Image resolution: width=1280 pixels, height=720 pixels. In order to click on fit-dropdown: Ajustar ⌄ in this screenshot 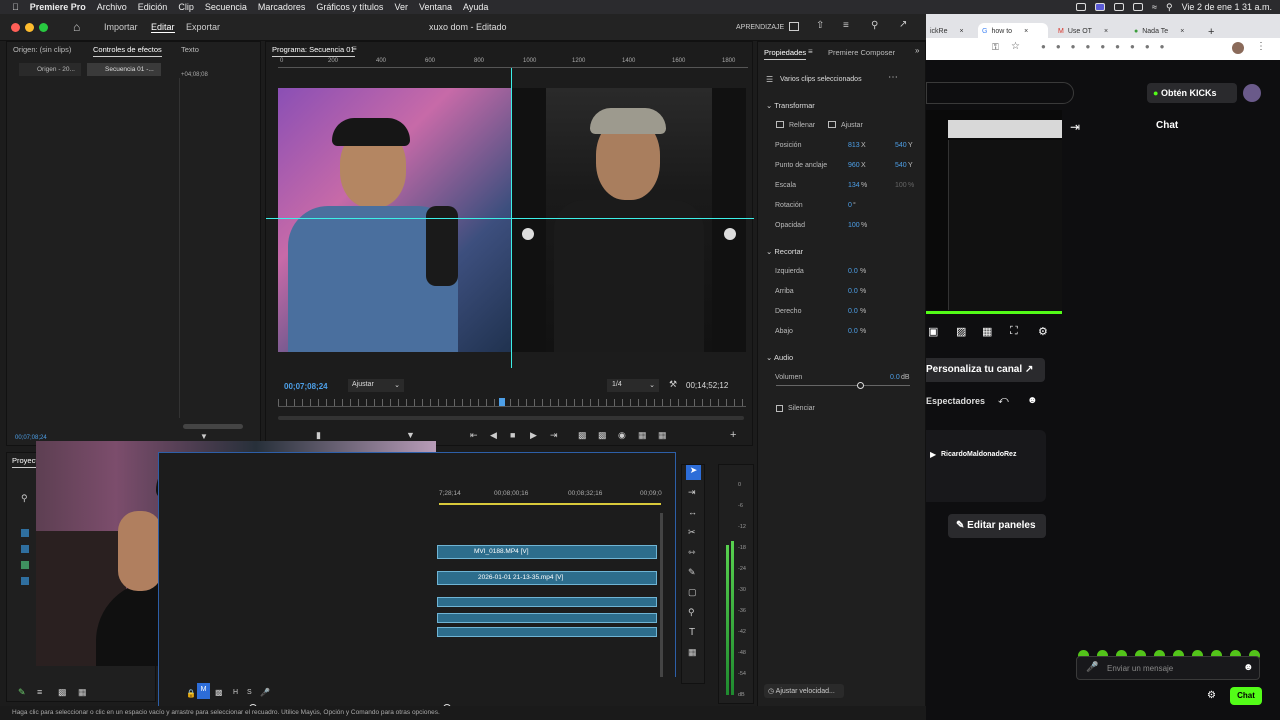, I will do `click(376, 385)`.